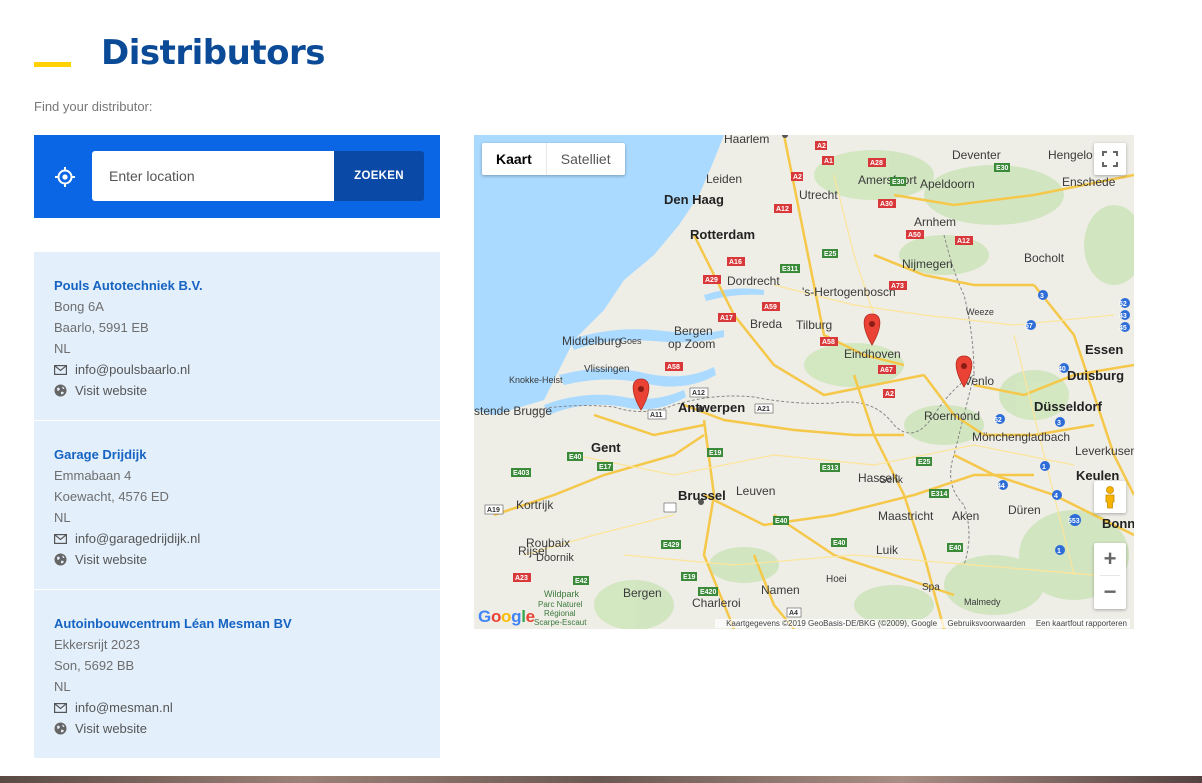 Image resolution: width=1202 pixels, height=783 pixels. I want to click on map-label: Vlissingen, so click(607, 369).